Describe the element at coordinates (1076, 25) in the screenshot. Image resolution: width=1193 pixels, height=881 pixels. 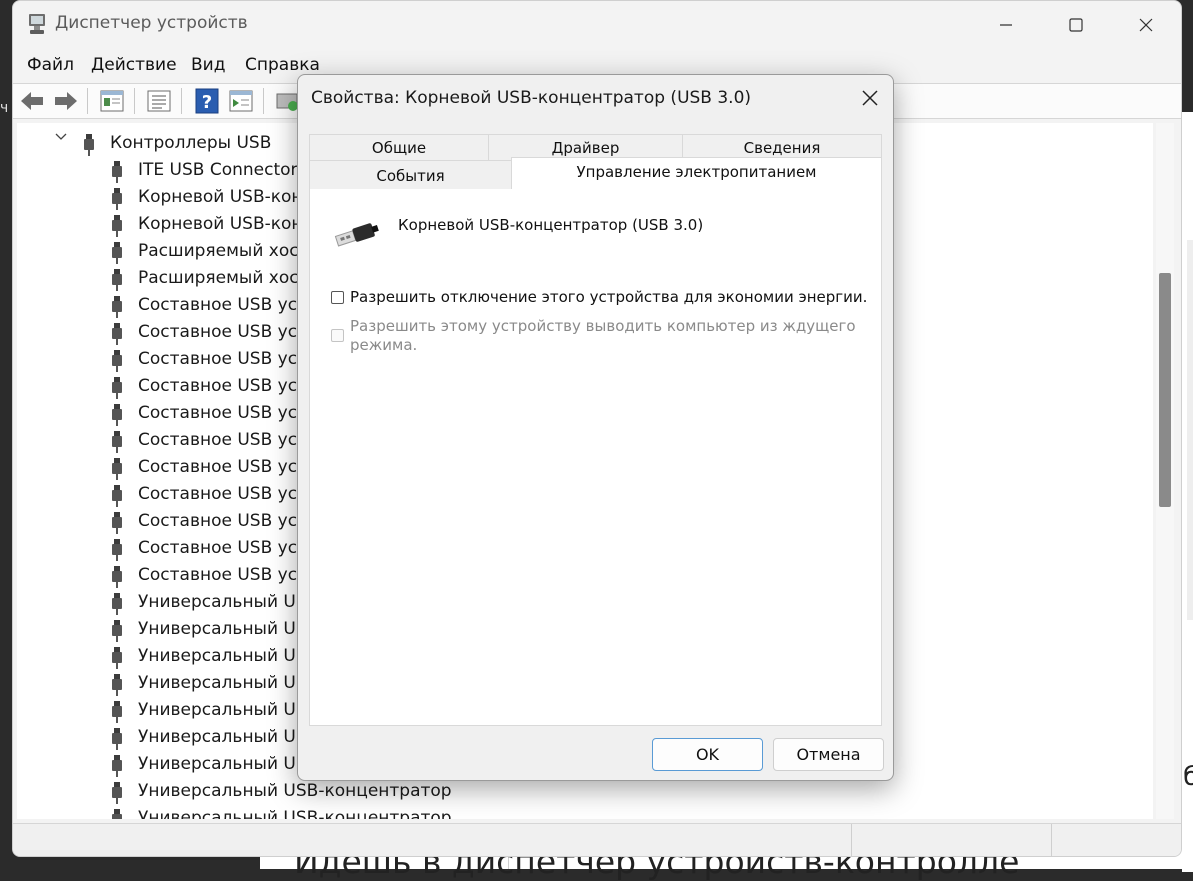
I see `maximize-icon` at that location.